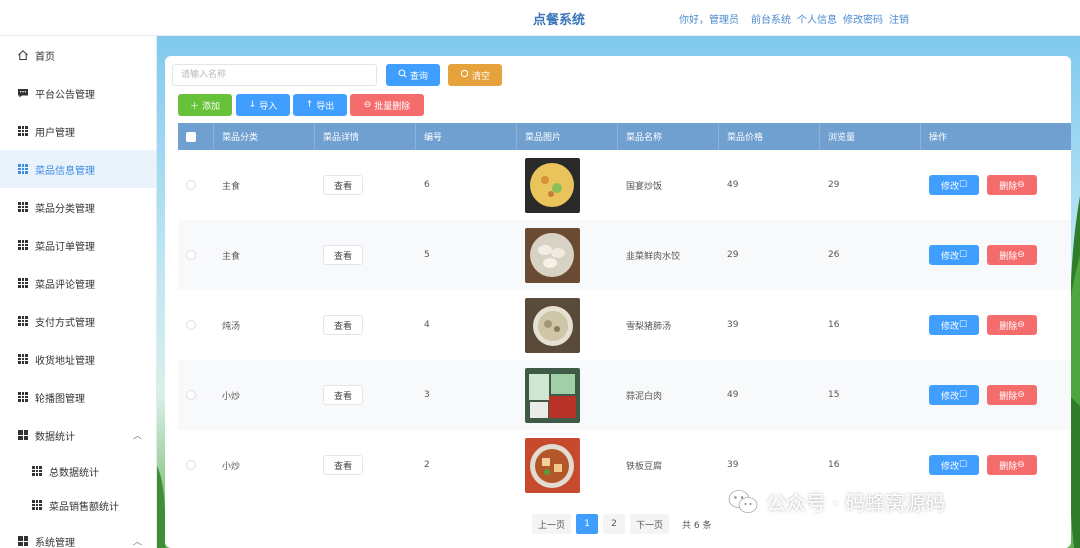 This screenshot has height=548, width=1080. Describe the element at coordinates (55, 437) in the screenshot. I see `sidebar-item-label: 数据统计` at that location.